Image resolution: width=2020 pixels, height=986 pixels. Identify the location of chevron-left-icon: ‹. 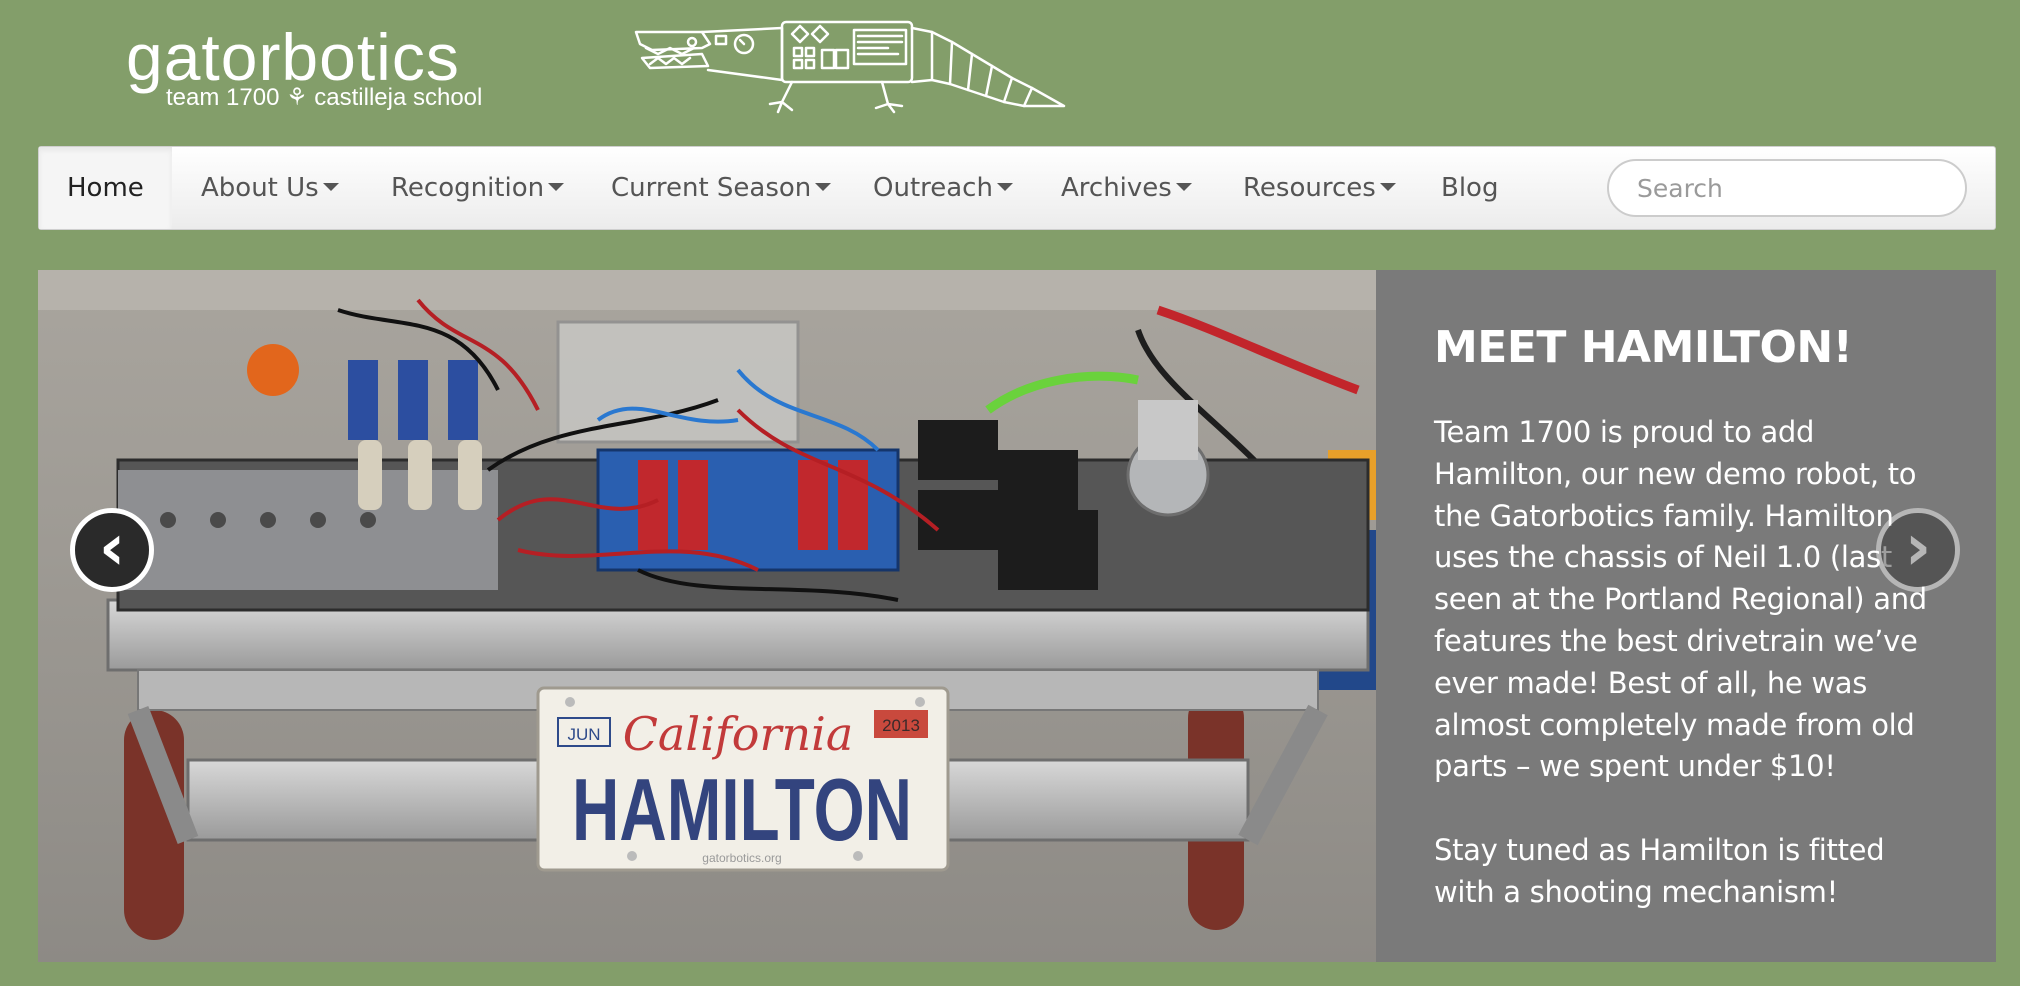
(112, 548).